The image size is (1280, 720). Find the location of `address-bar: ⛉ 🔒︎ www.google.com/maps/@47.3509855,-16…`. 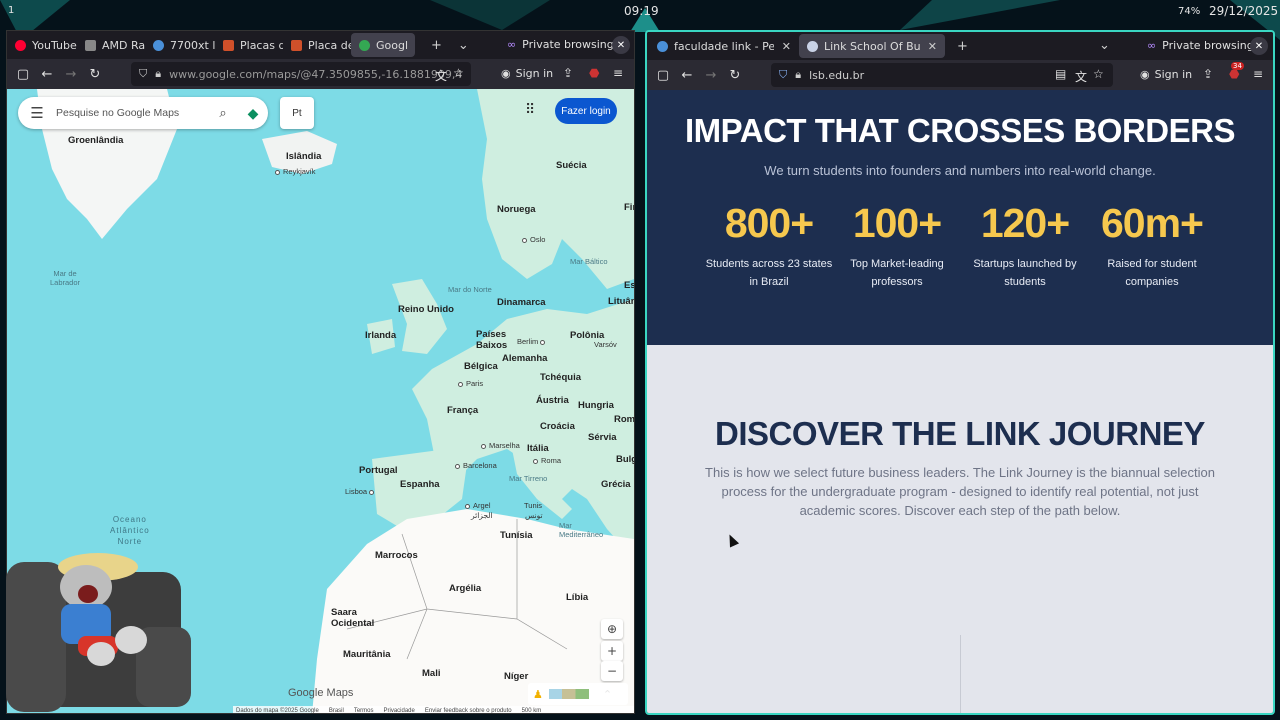

address-bar: ⛉ 🔒︎ www.google.com/maps/@47.3509855,-16… is located at coordinates (301, 74).